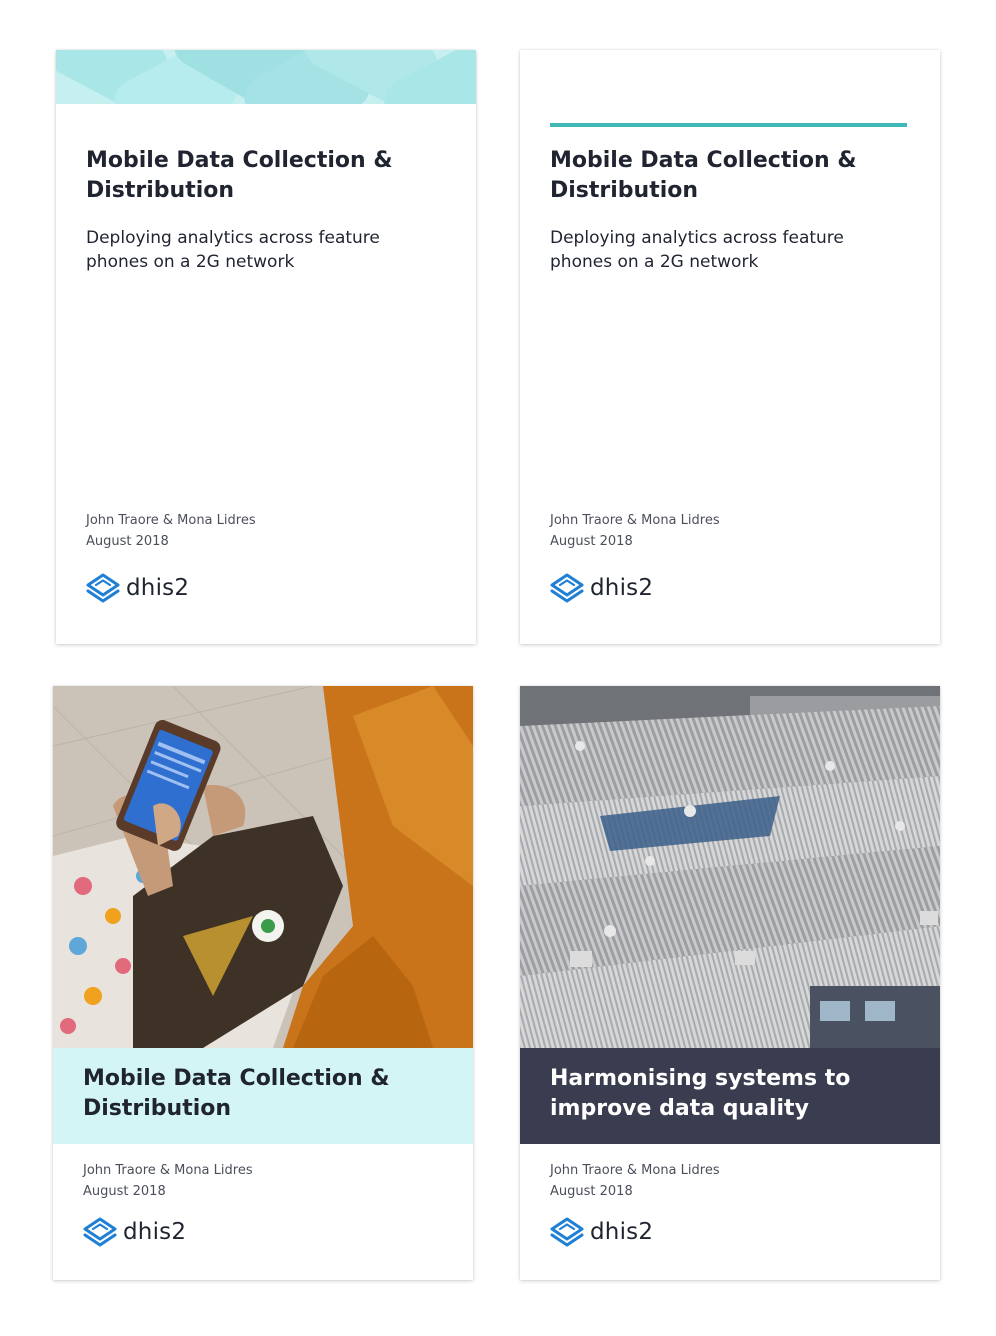 Image resolution: width=996 pixels, height=1336 pixels. What do you see at coordinates (728, 125) in the screenshot?
I see `accent-line` at bounding box center [728, 125].